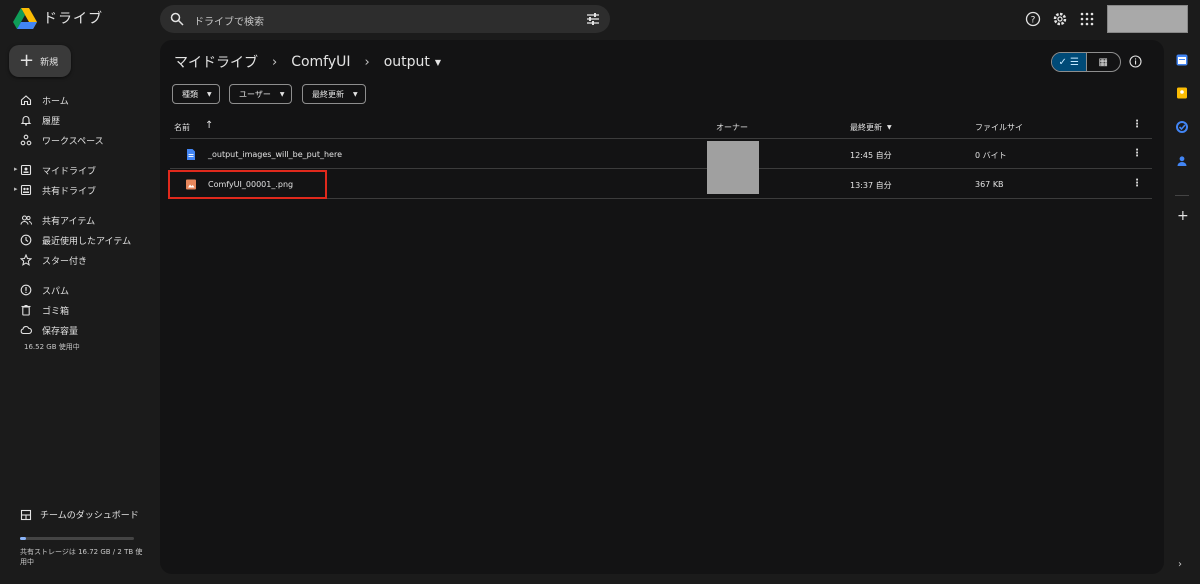  Describe the element at coordinates (1147, 19) in the screenshot. I see `account-avatar` at that location.